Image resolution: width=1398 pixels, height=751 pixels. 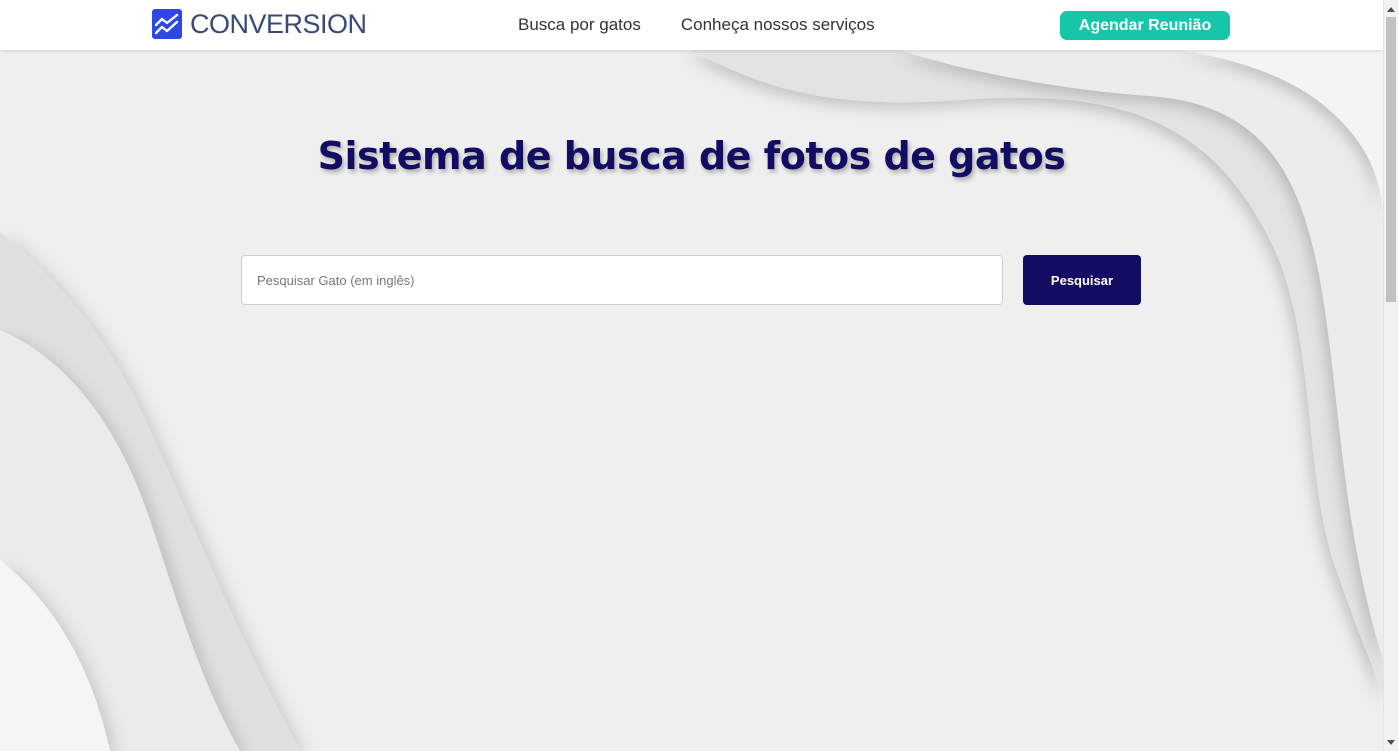 I want to click on brand-name: CONVERSION, so click(x=278, y=24).